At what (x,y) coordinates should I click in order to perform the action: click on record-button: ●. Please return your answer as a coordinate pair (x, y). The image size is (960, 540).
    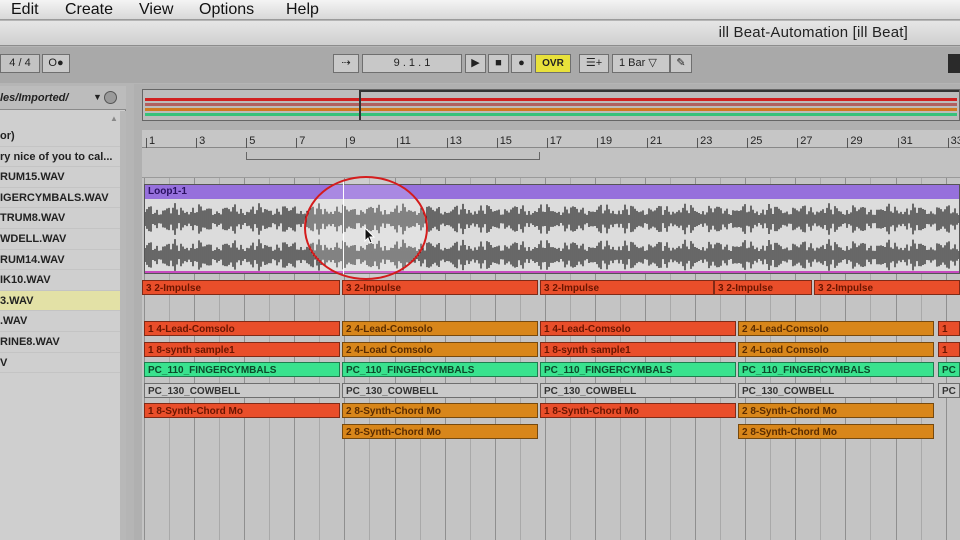
    Looking at the image, I should click on (521, 63).